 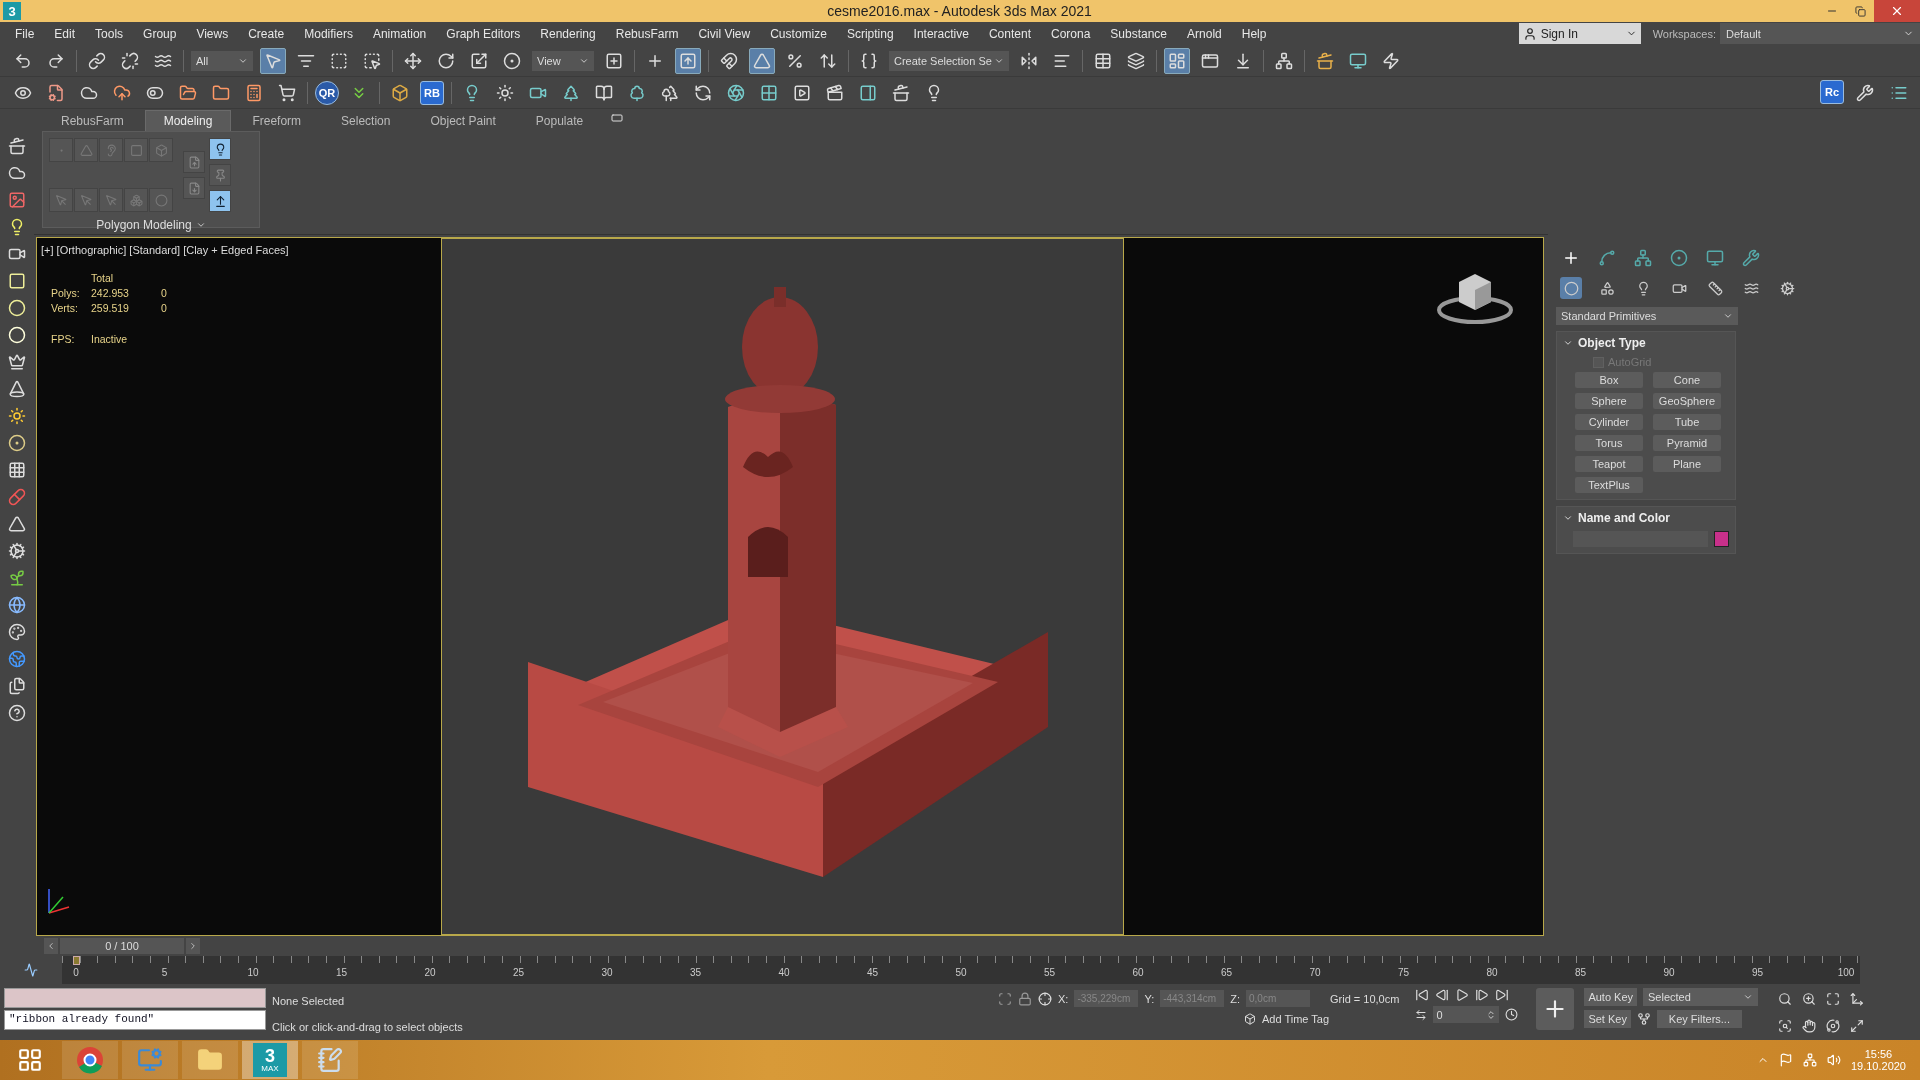 What do you see at coordinates (26, 33) in the screenshot?
I see `menu-item: File` at bounding box center [26, 33].